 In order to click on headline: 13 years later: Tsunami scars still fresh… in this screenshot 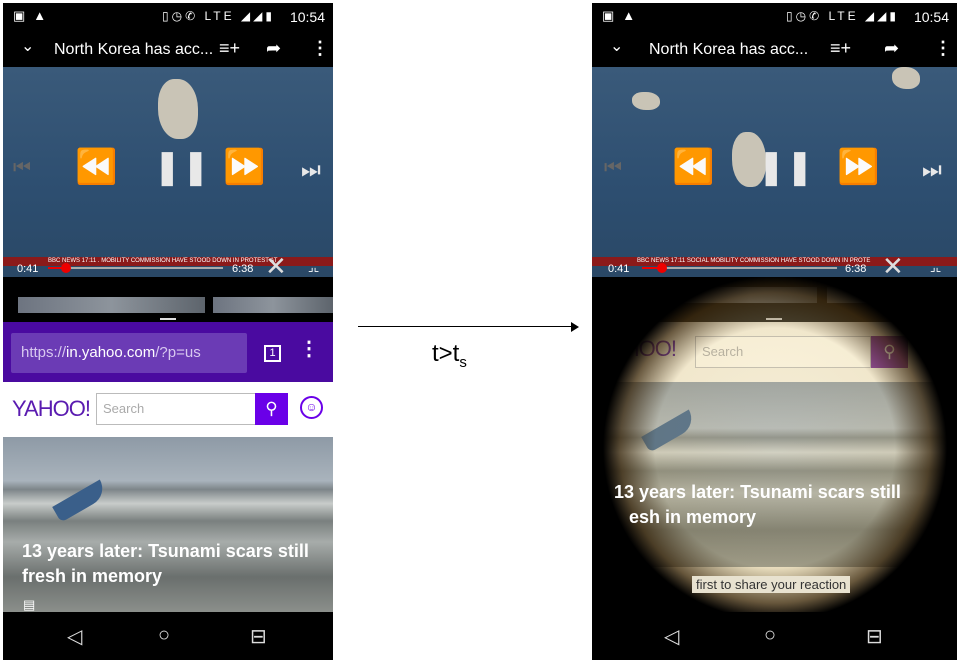, I will do `click(165, 564)`.